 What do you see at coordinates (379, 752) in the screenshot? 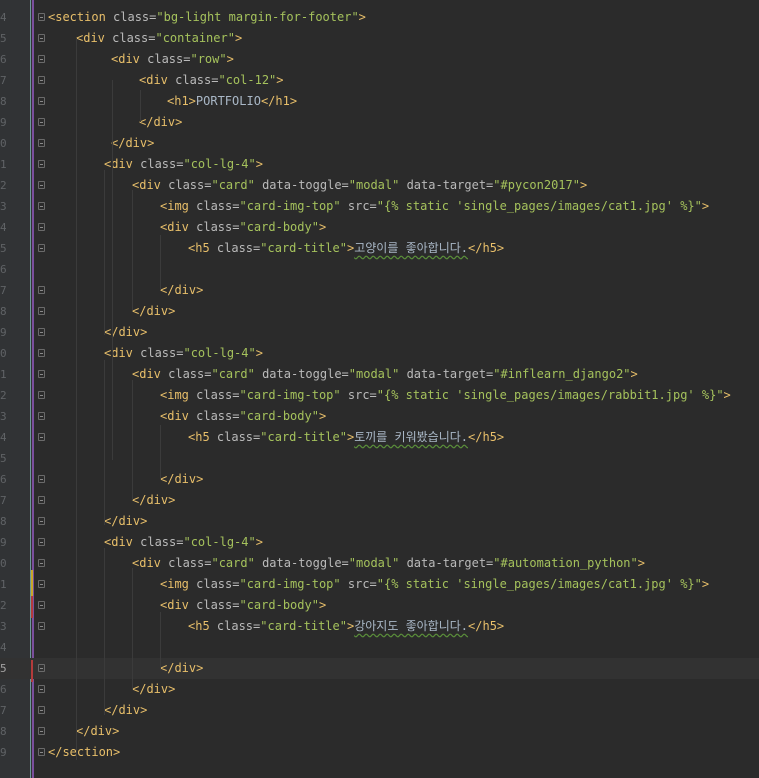
I see `code-line: 9 </section>` at bounding box center [379, 752].